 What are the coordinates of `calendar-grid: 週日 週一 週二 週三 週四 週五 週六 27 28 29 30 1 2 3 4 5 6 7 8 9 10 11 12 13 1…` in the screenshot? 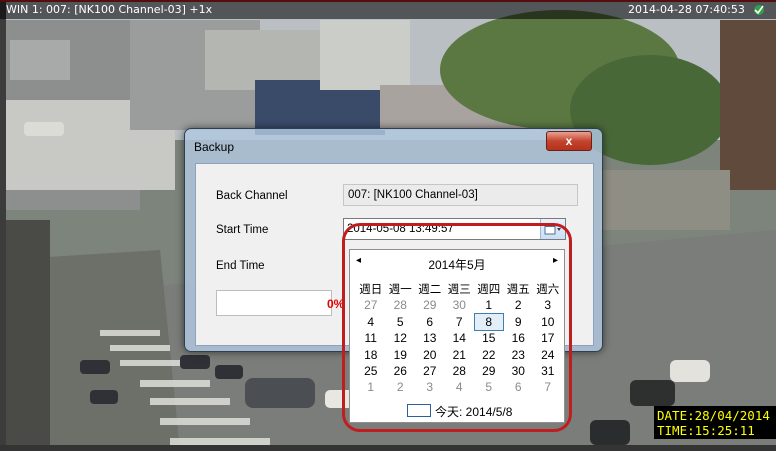 It's located at (459, 337).